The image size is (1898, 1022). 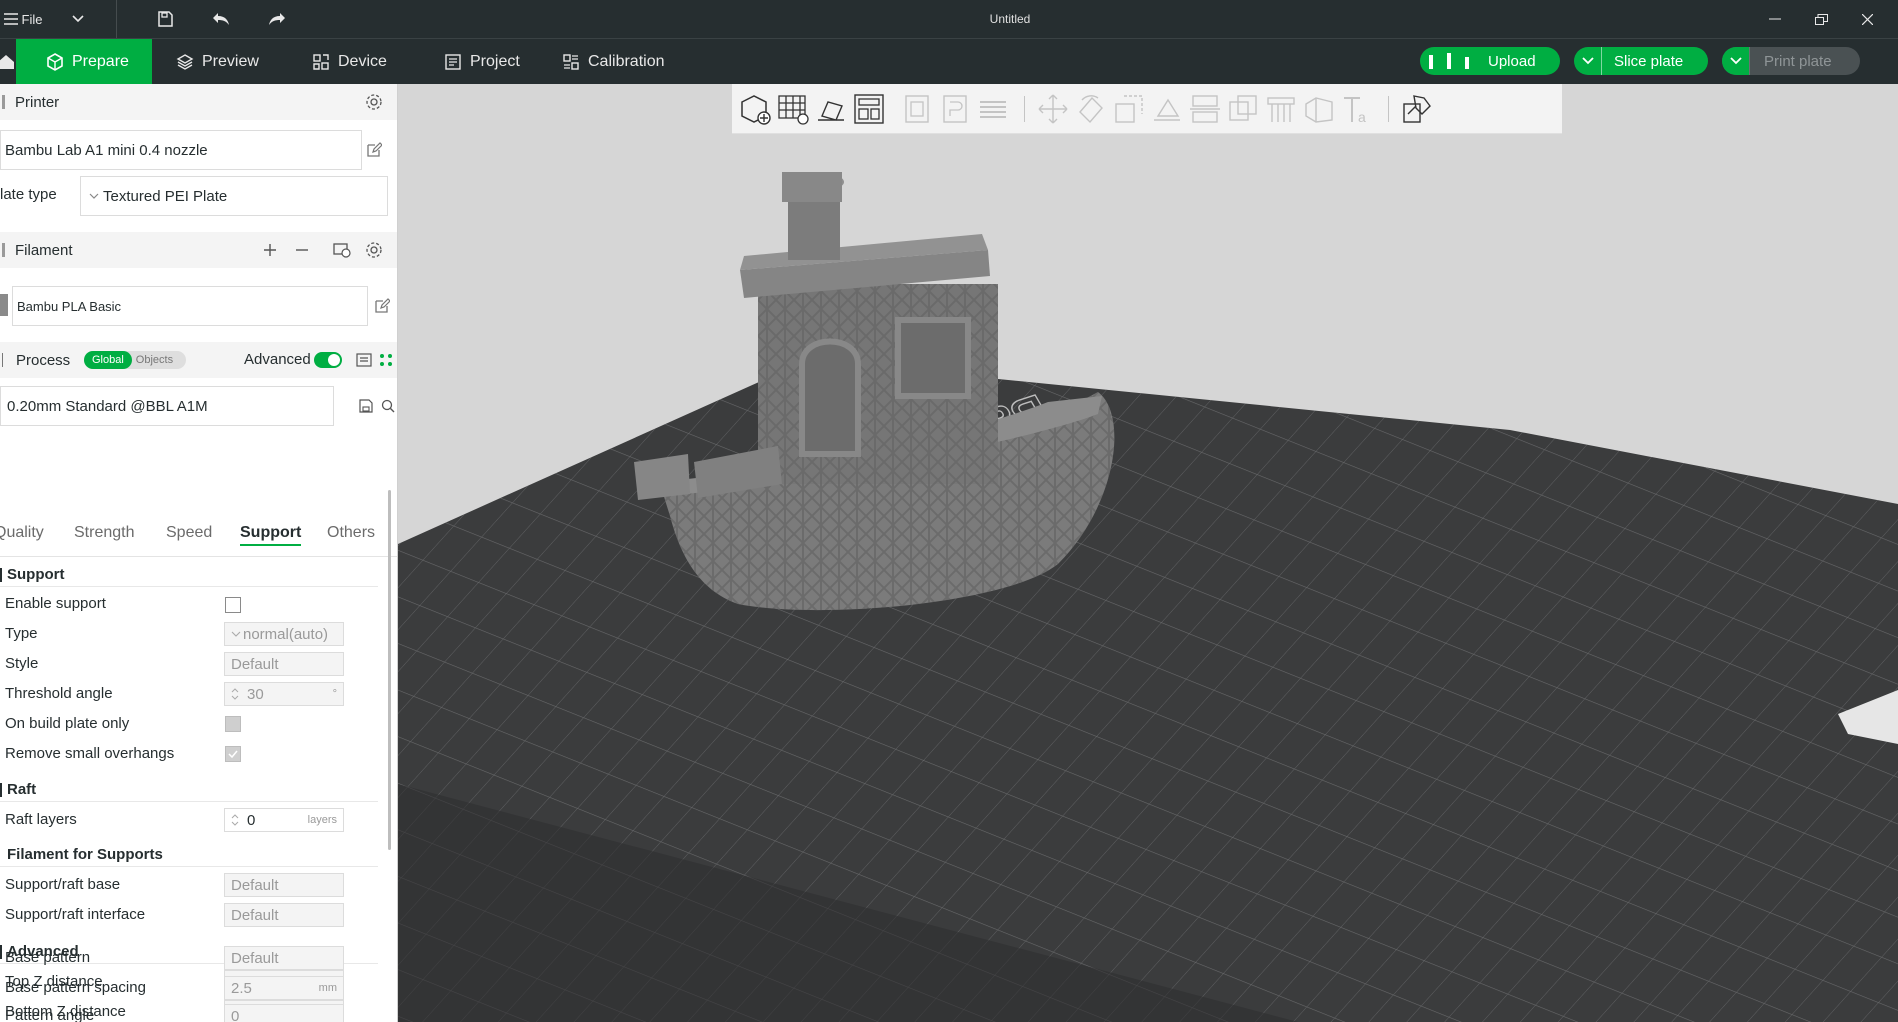 I want to click on split-objects-button, so click(x=917, y=109).